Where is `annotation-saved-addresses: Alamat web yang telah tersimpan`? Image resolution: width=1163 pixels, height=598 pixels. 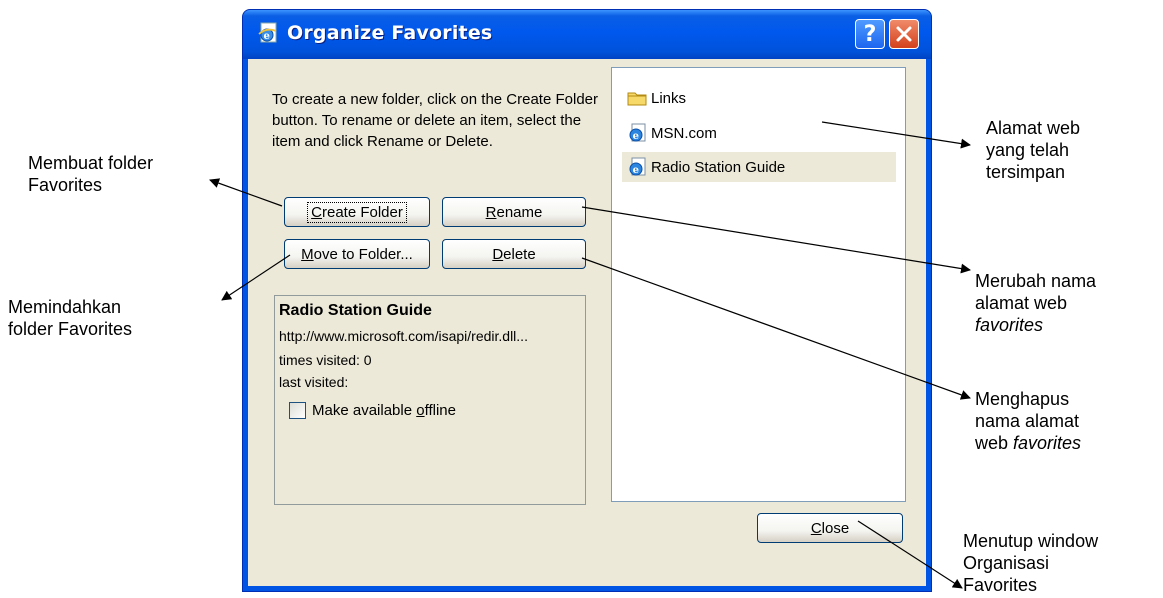 annotation-saved-addresses: Alamat web yang telah tersimpan is located at coordinates (1033, 150).